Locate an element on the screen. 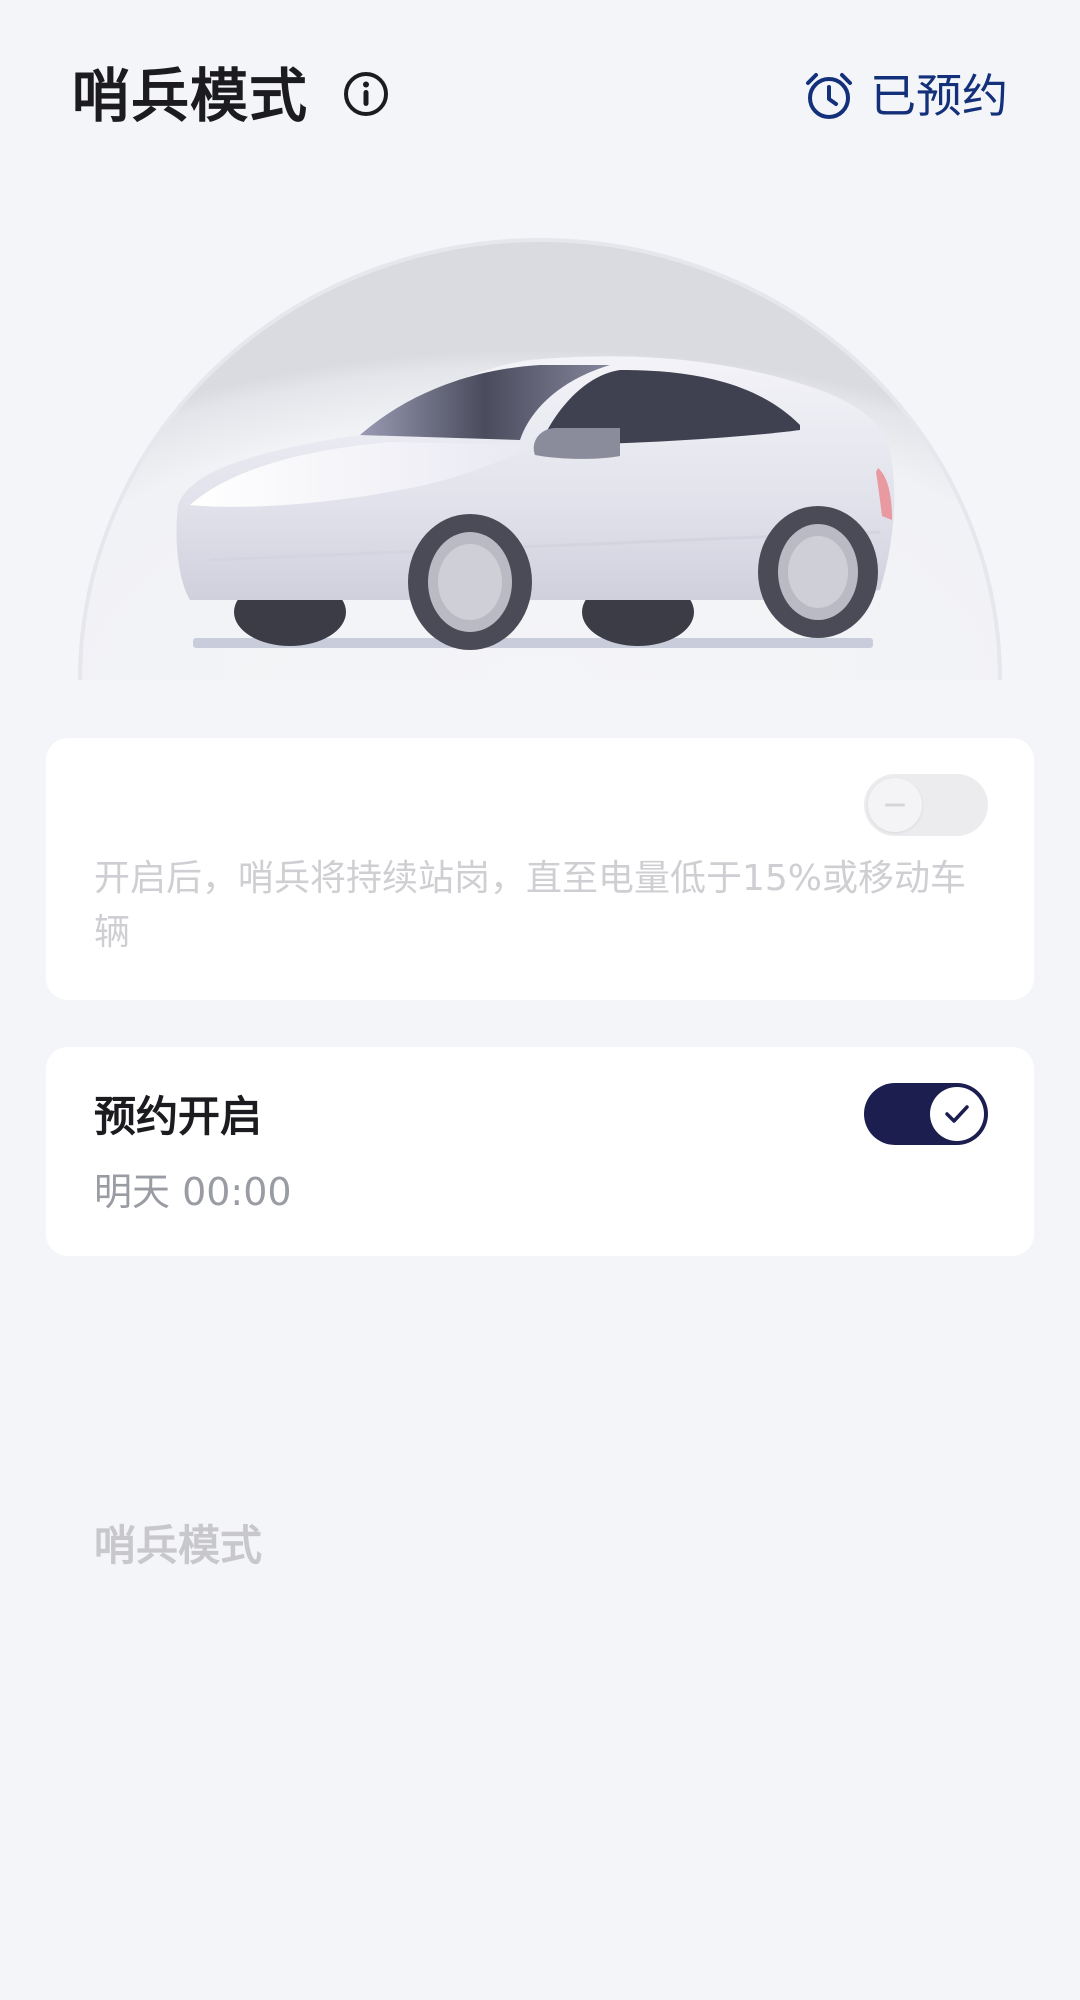  check-icon is located at coordinates (957, 1114).